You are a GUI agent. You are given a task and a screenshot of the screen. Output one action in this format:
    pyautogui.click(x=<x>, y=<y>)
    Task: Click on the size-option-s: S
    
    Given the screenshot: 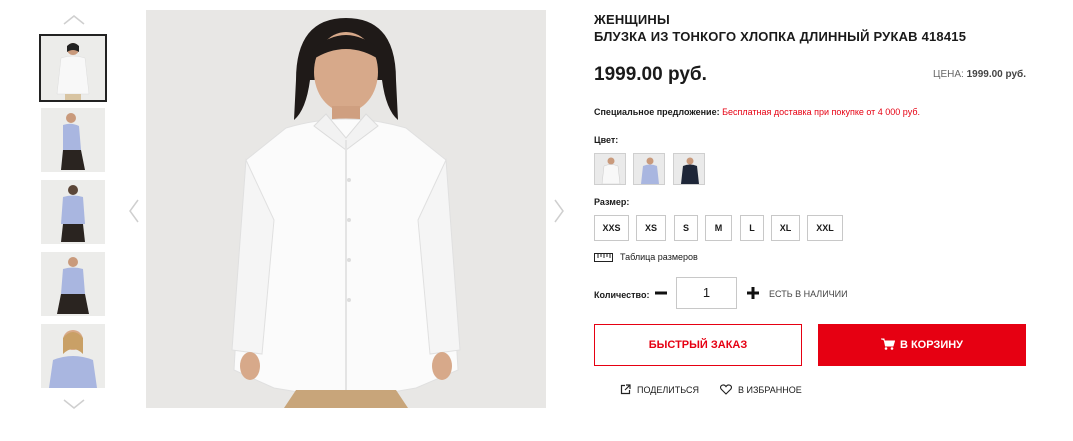 What is the action you would take?
    pyautogui.click(x=686, y=228)
    